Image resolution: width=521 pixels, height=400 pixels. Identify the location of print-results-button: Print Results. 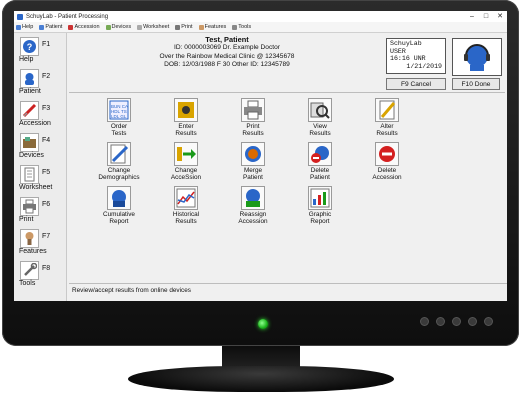
(253, 119).